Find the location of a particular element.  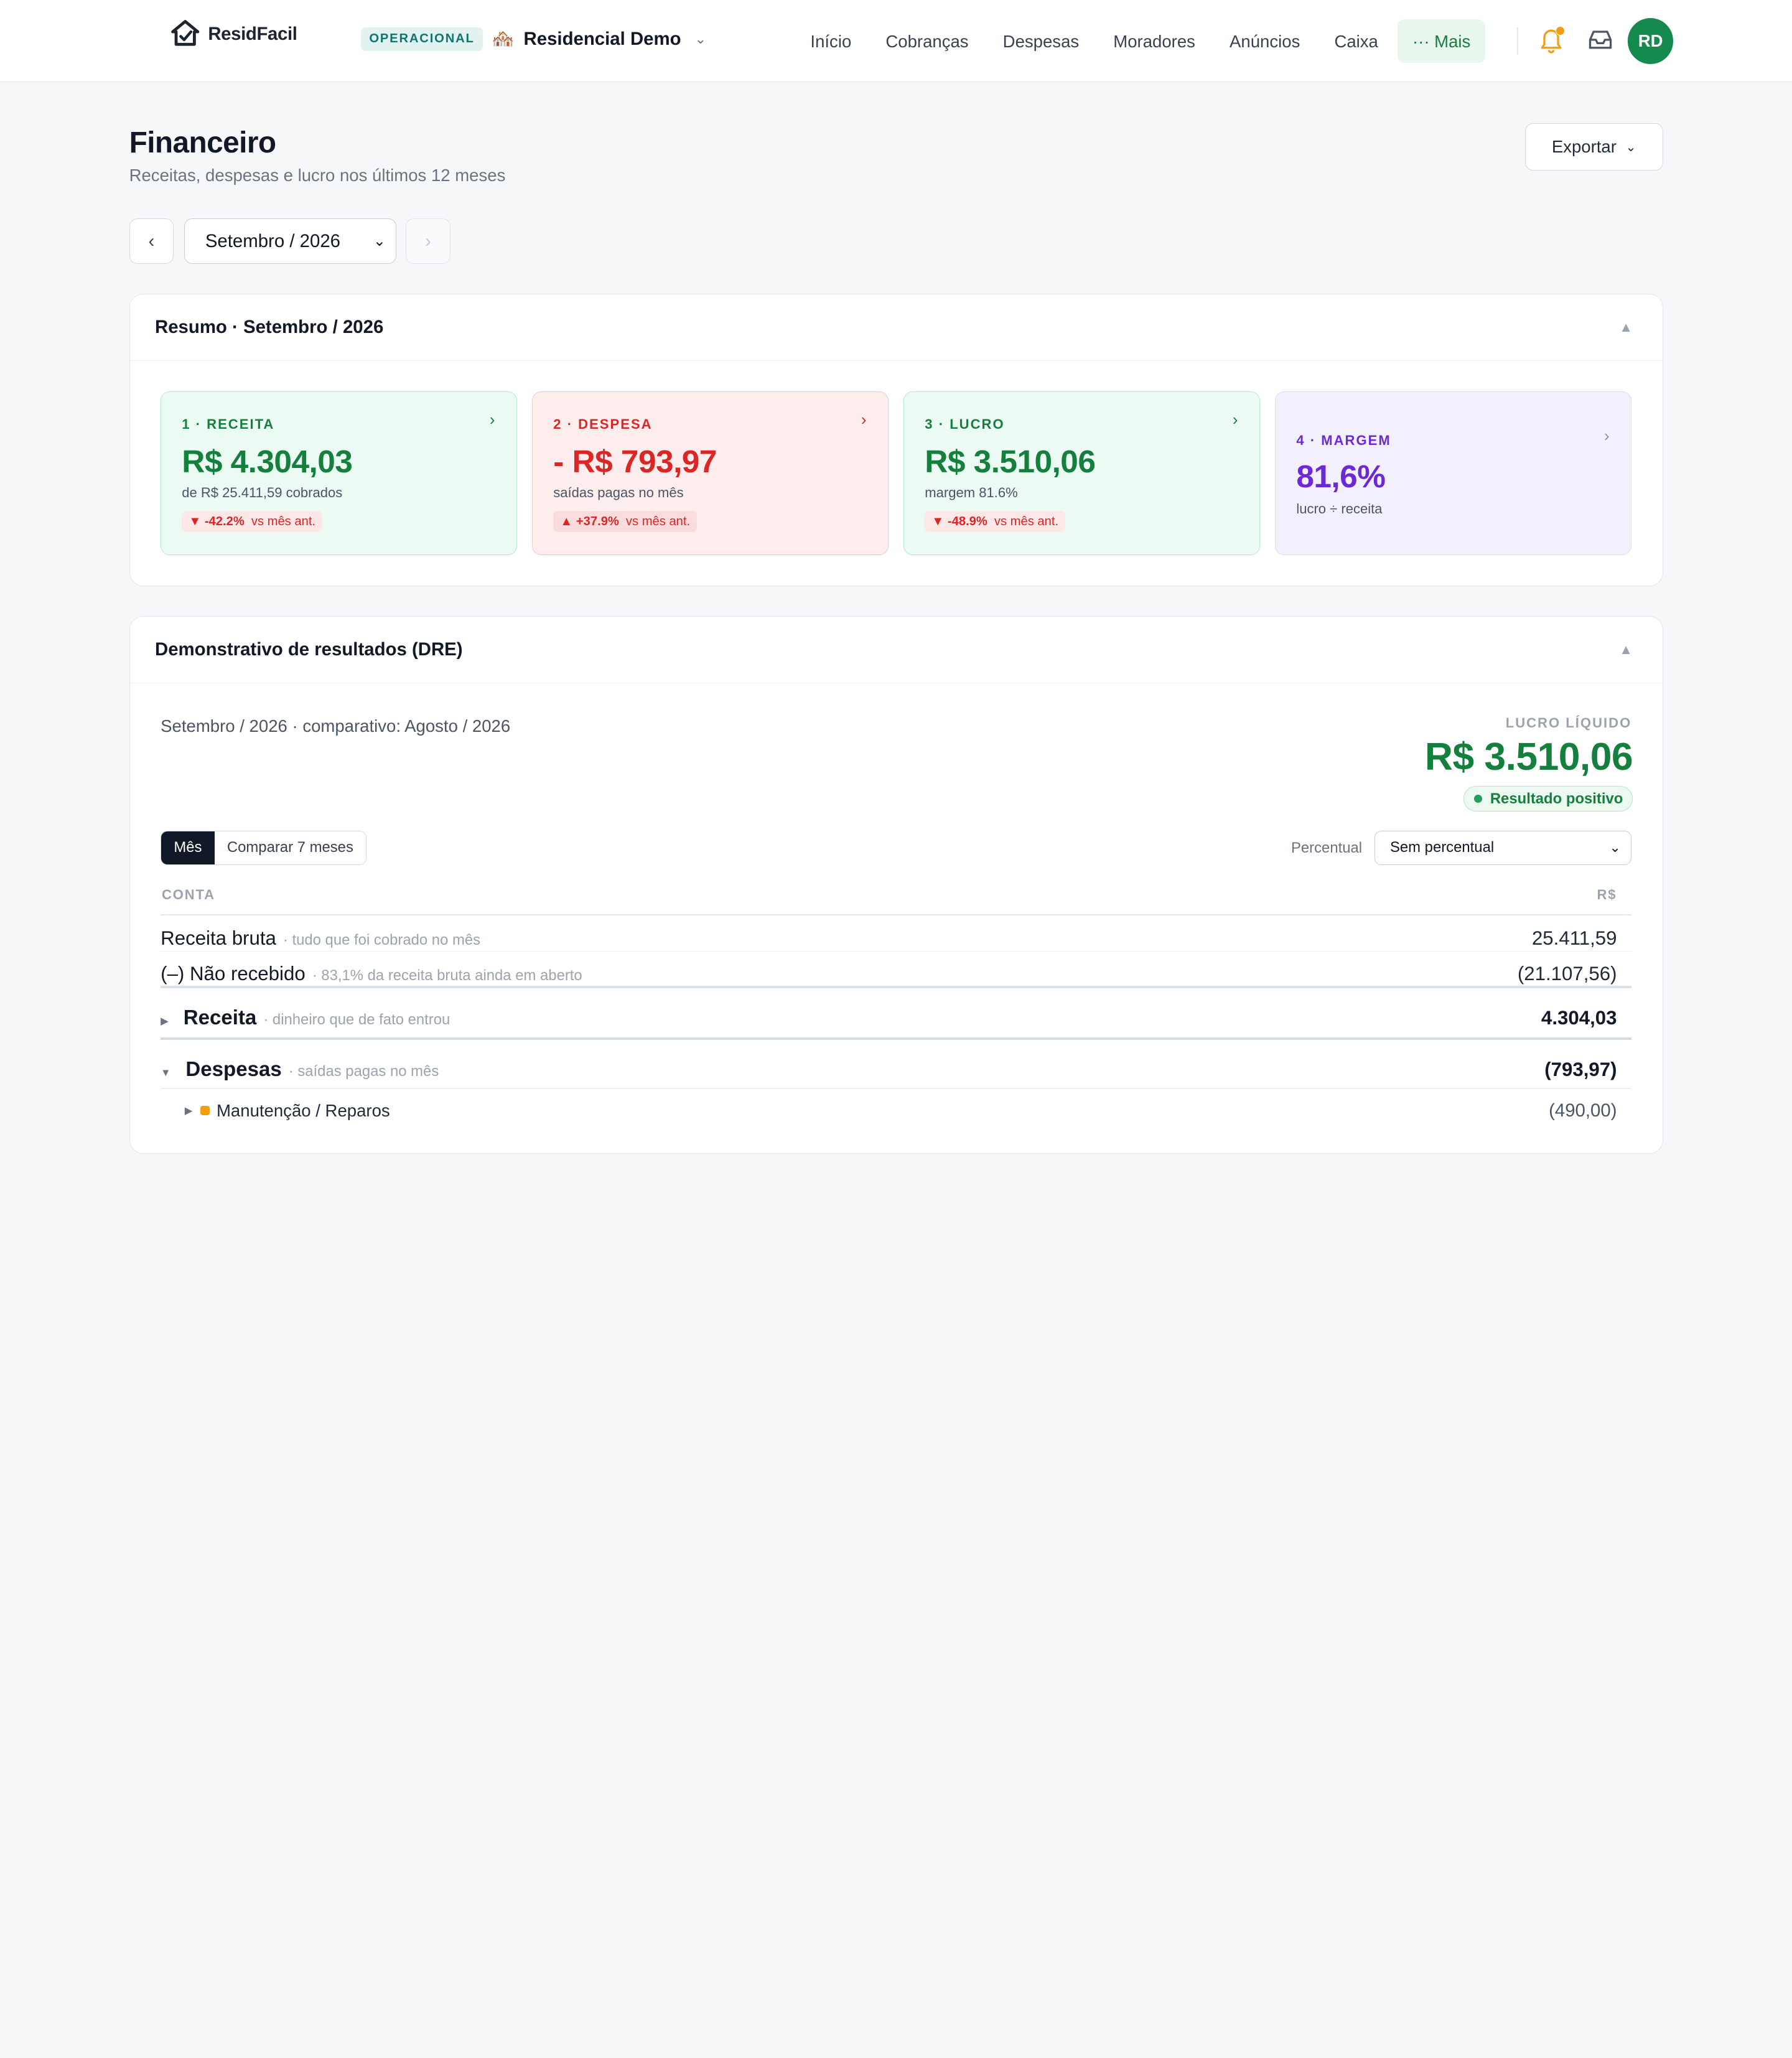

row-label: Despesas is located at coordinates (234, 1069).